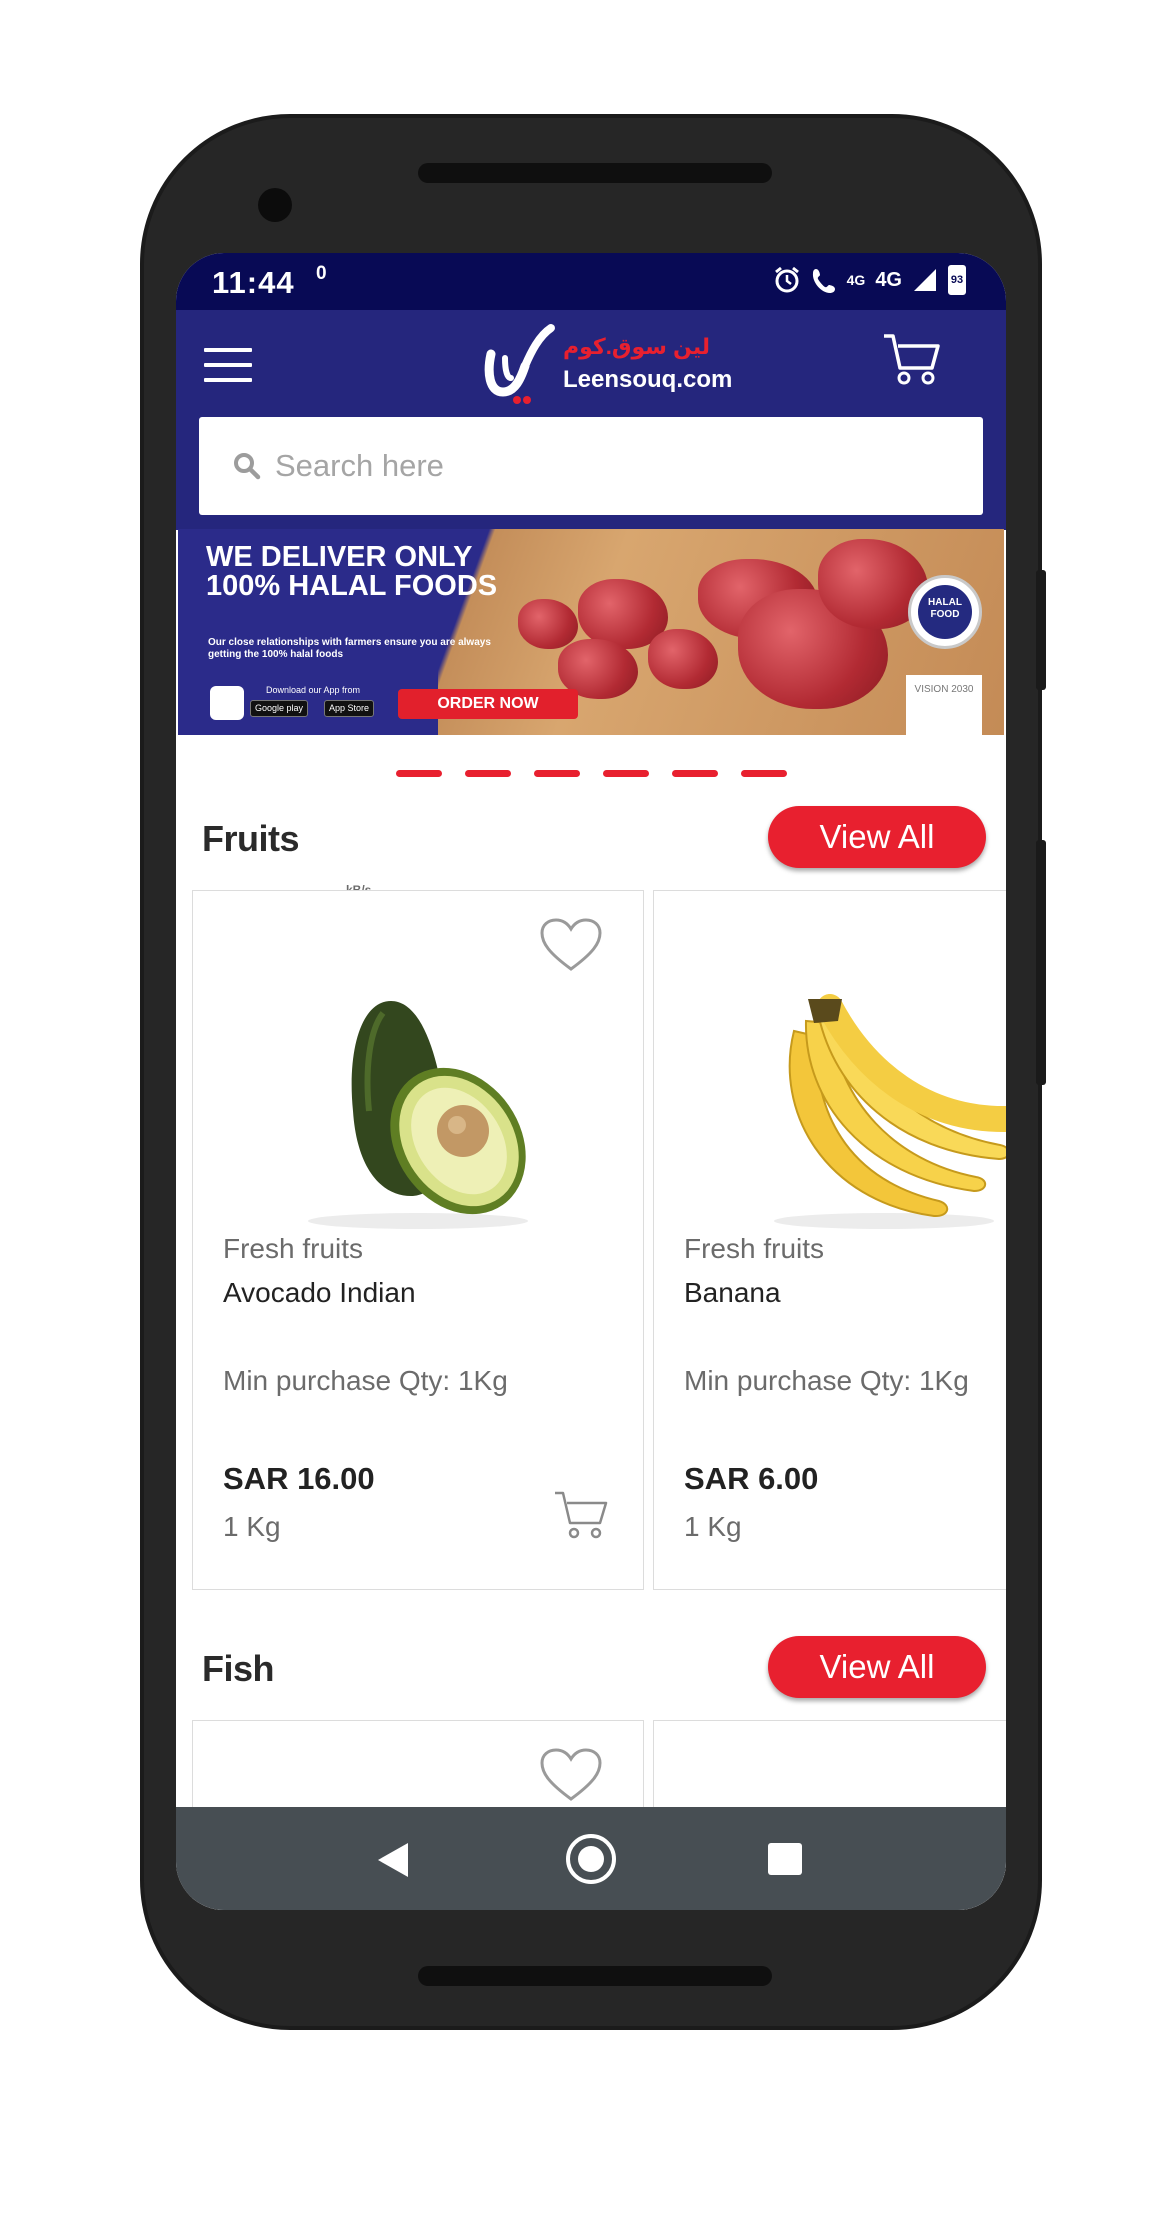 The width and height of the screenshot is (1174, 2240). What do you see at coordinates (319, 1293) in the screenshot?
I see `product-name: Avocado Indian` at bounding box center [319, 1293].